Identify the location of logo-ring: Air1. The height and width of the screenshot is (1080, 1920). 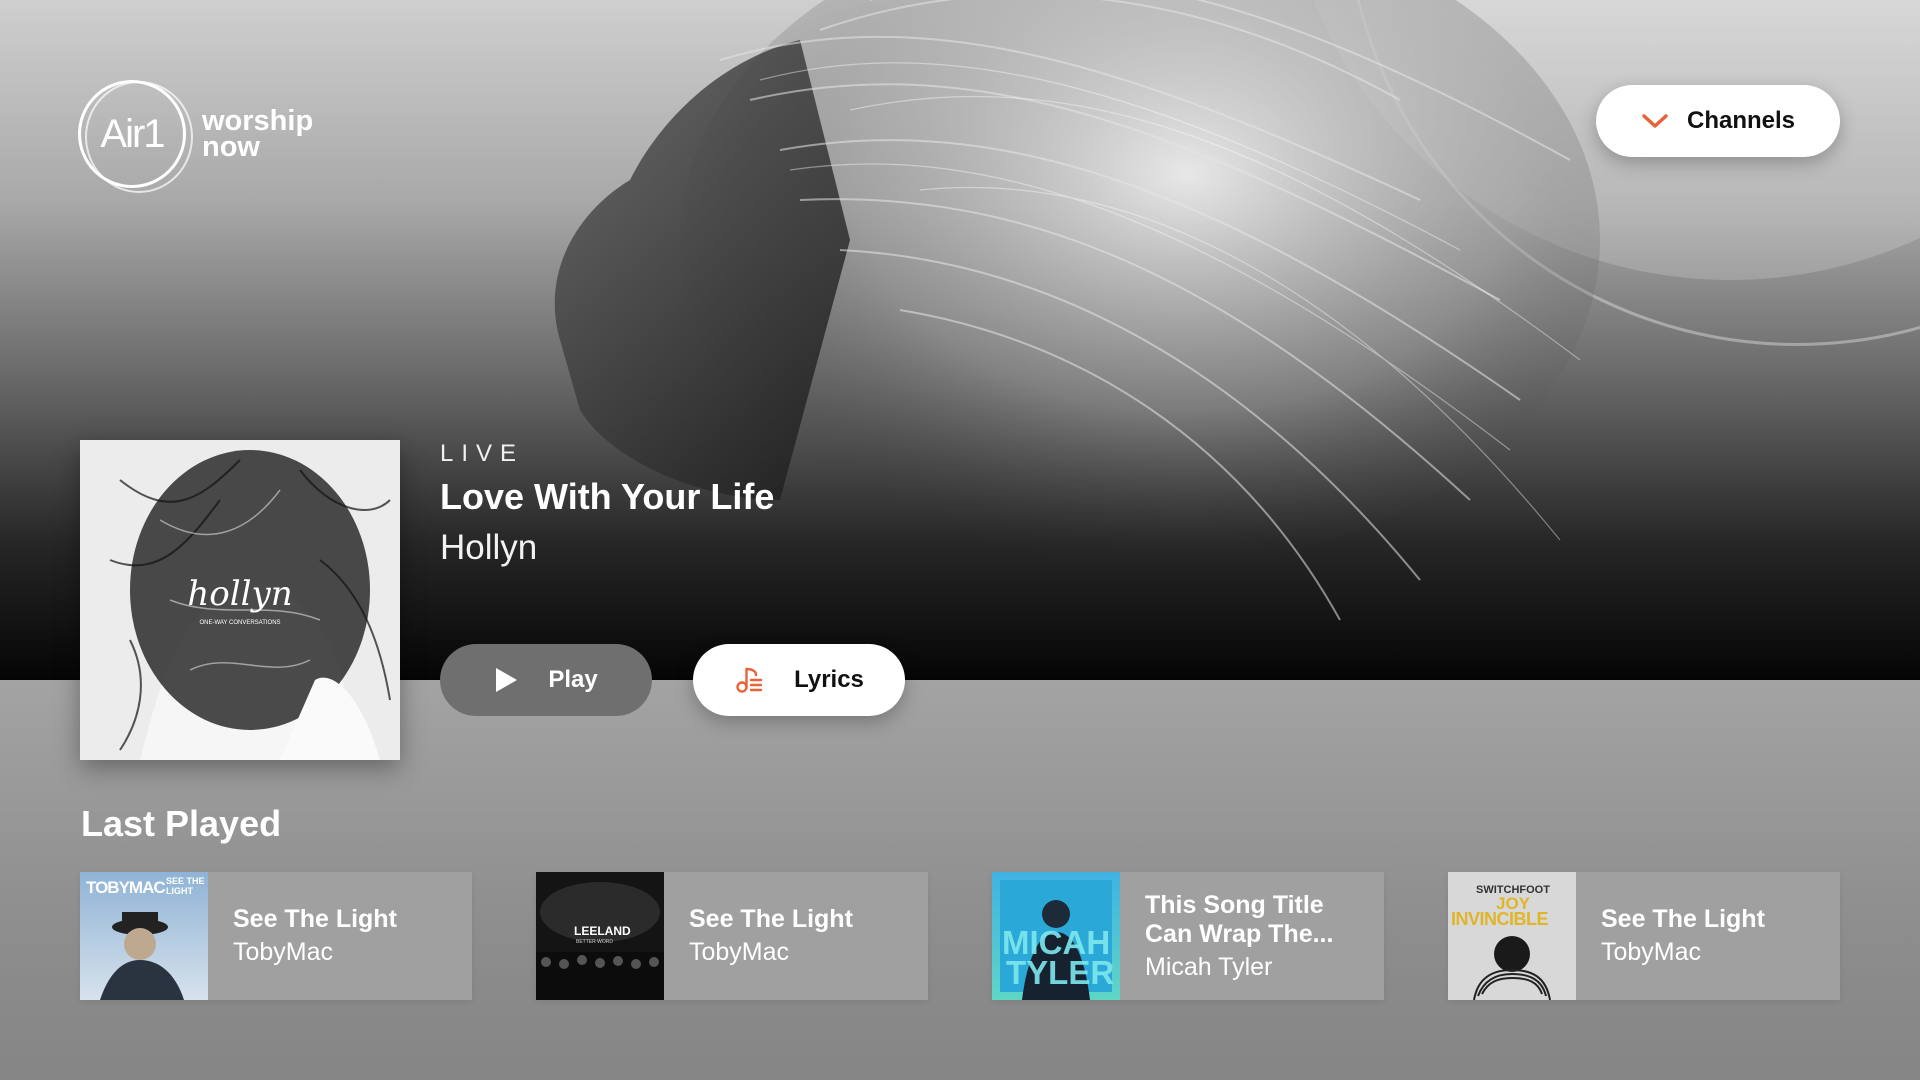
(135, 136).